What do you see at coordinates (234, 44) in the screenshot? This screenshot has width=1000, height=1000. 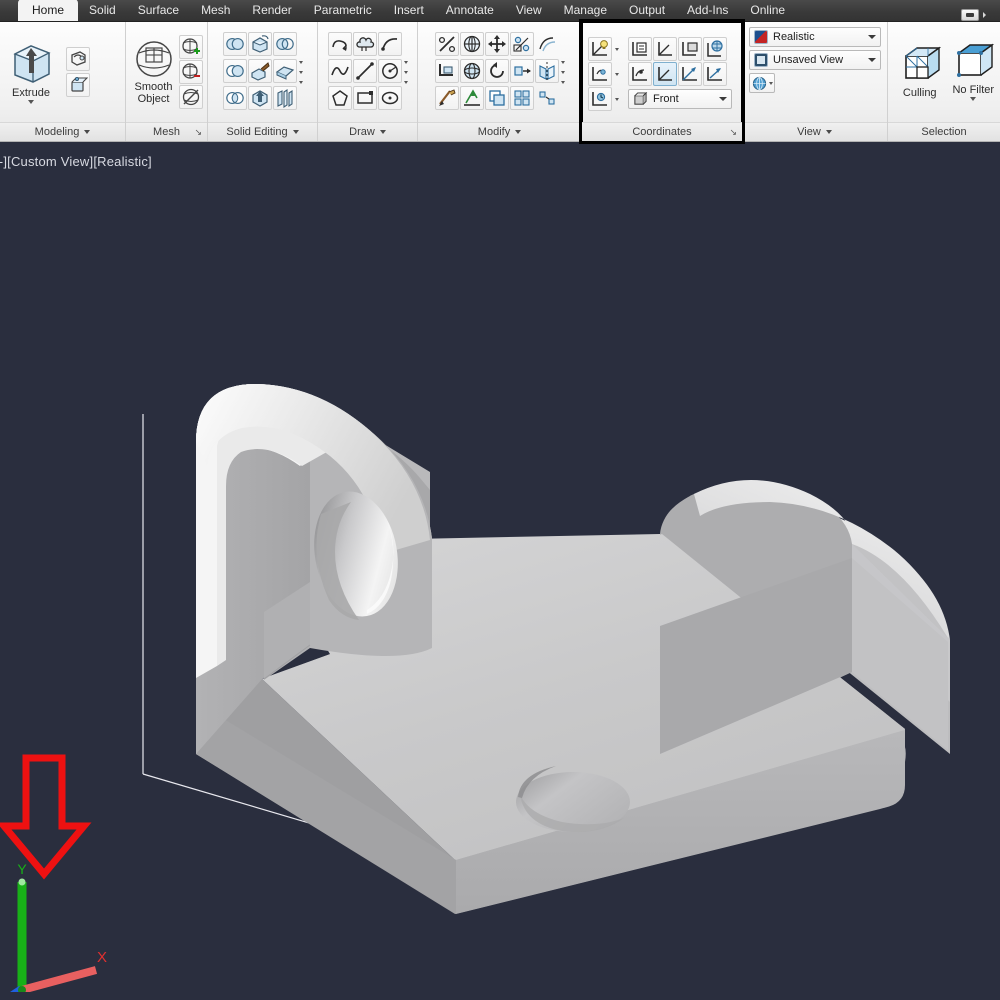 I see `union-button` at bounding box center [234, 44].